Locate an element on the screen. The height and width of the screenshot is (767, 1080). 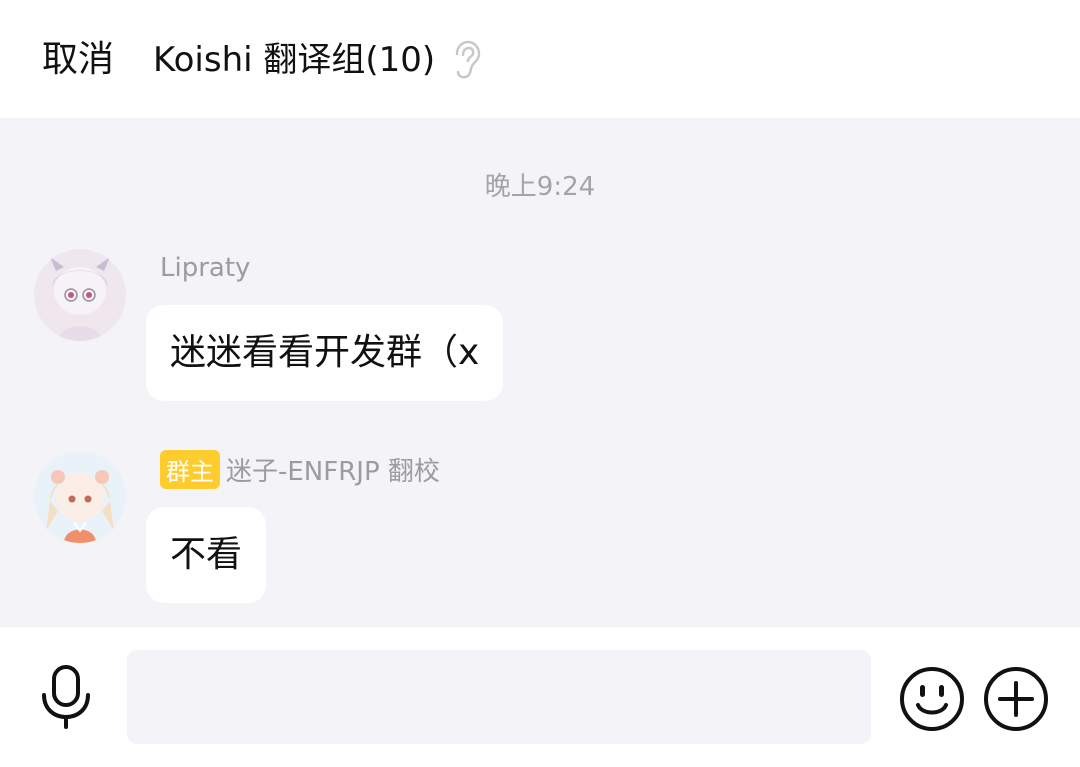
microphone-icon is located at coordinates (66, 697).